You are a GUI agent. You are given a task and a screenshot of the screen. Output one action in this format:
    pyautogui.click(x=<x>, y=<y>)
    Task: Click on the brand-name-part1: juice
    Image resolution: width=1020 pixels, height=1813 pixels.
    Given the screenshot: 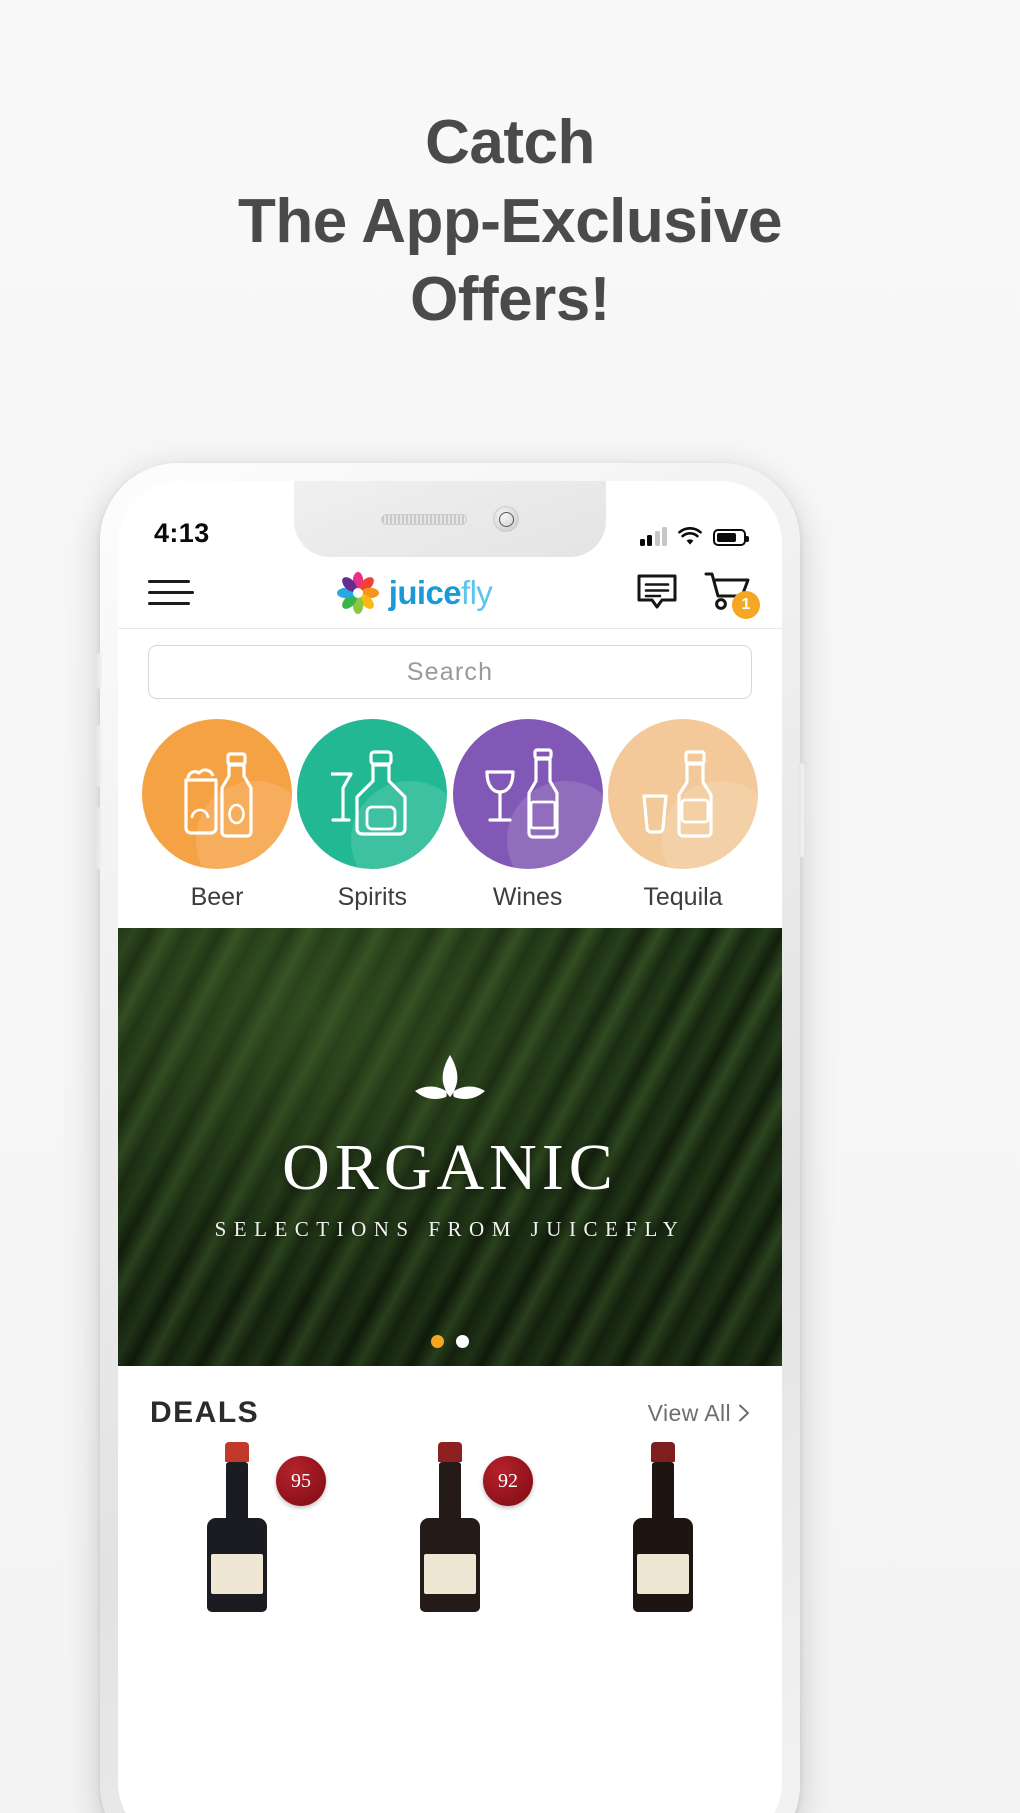 What is the action you would take?
    pyautogui.click(x=425, y=592)
    